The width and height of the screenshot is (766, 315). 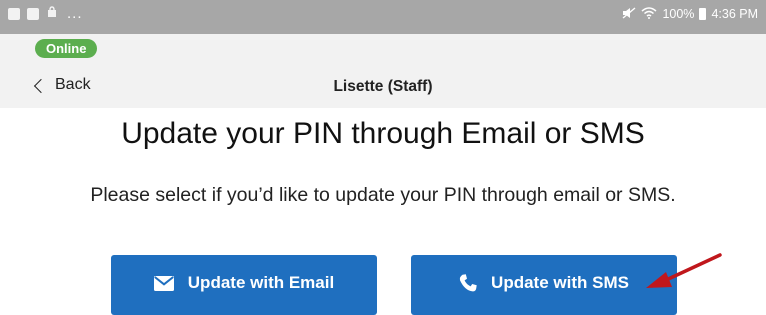 I want to click on update-with-sms-button: Update with SMS, so click(x=544, y=285).